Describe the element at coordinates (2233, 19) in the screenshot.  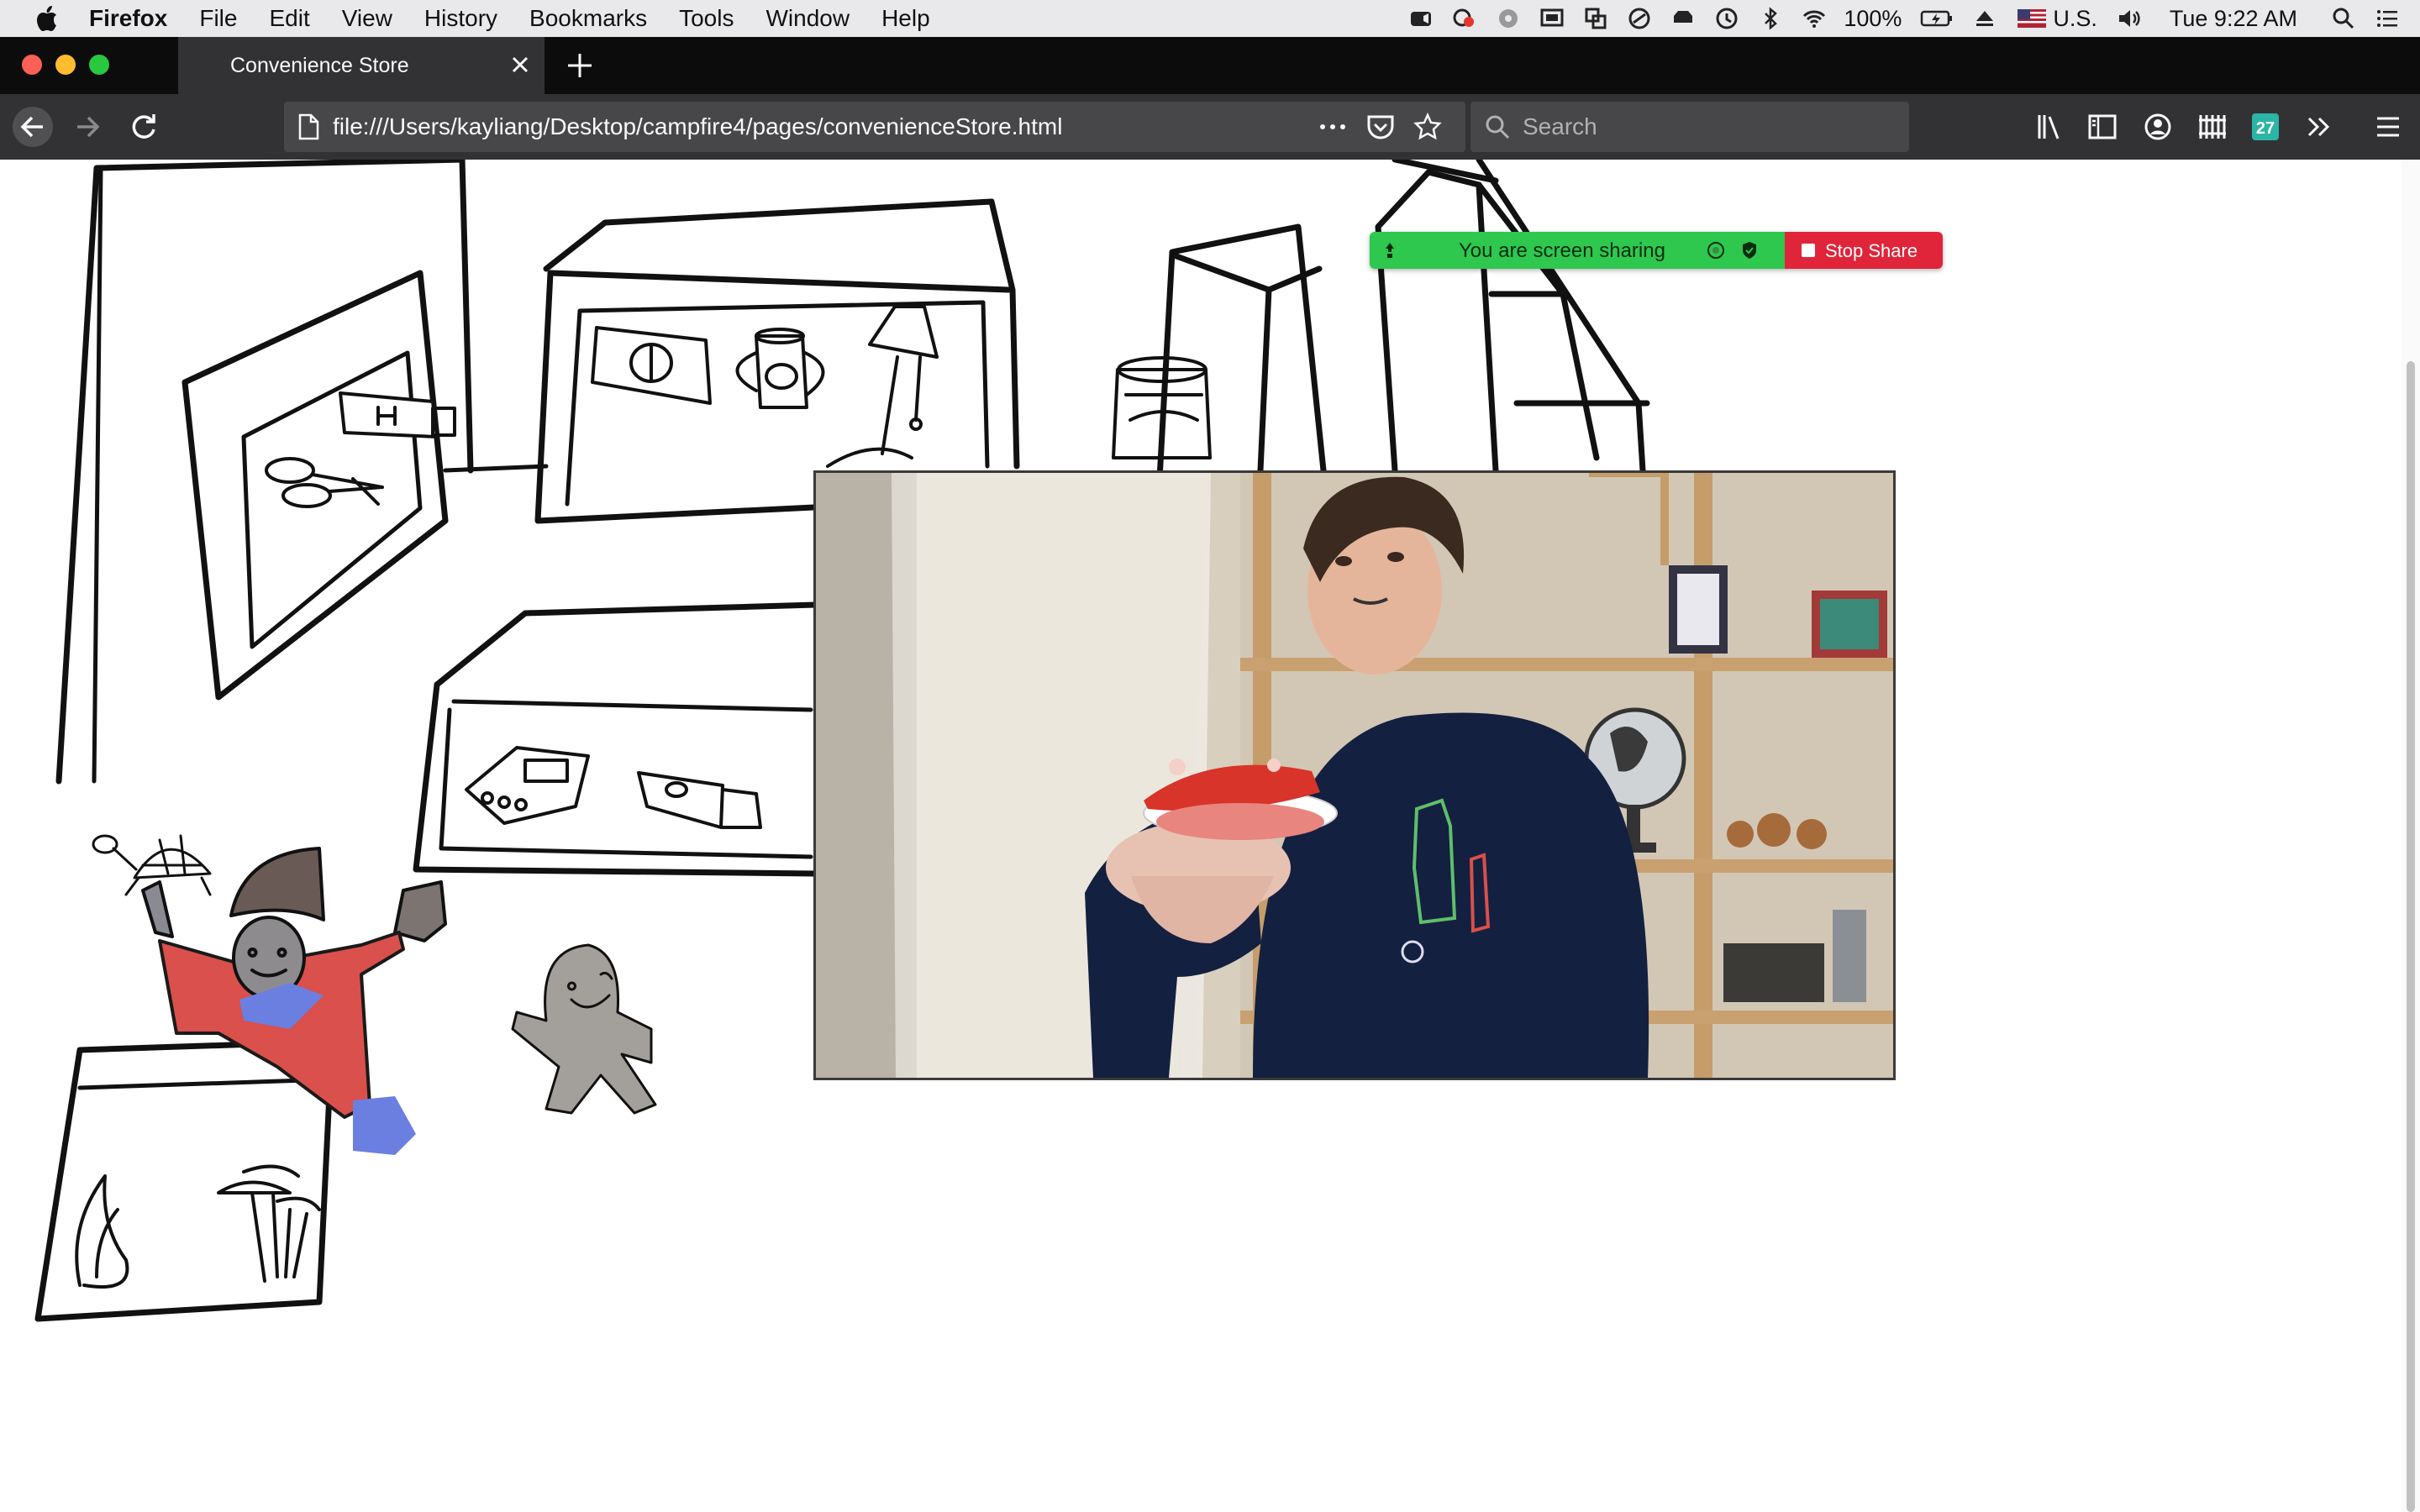
I see `menubar-clock: Tue 9:22 AM` at that location.